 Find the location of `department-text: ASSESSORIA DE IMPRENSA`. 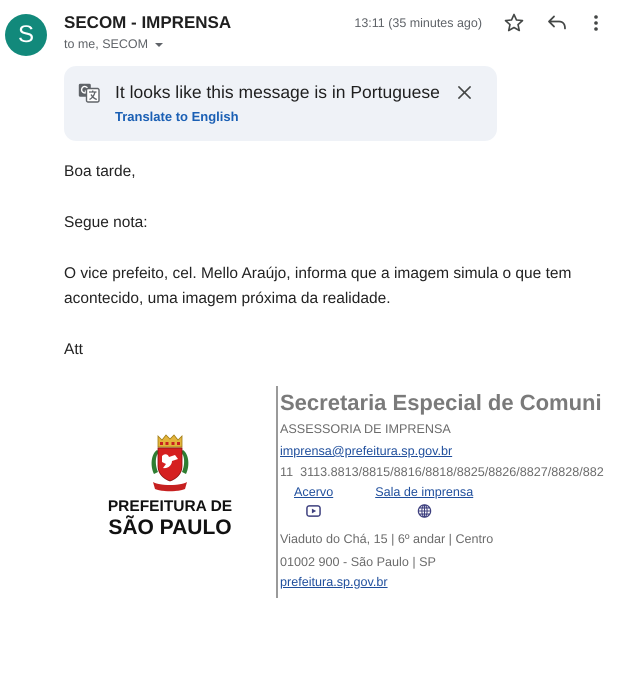

department-text: ASSESSORIA DE IMPRENSA is located at coordinates (365, 429).